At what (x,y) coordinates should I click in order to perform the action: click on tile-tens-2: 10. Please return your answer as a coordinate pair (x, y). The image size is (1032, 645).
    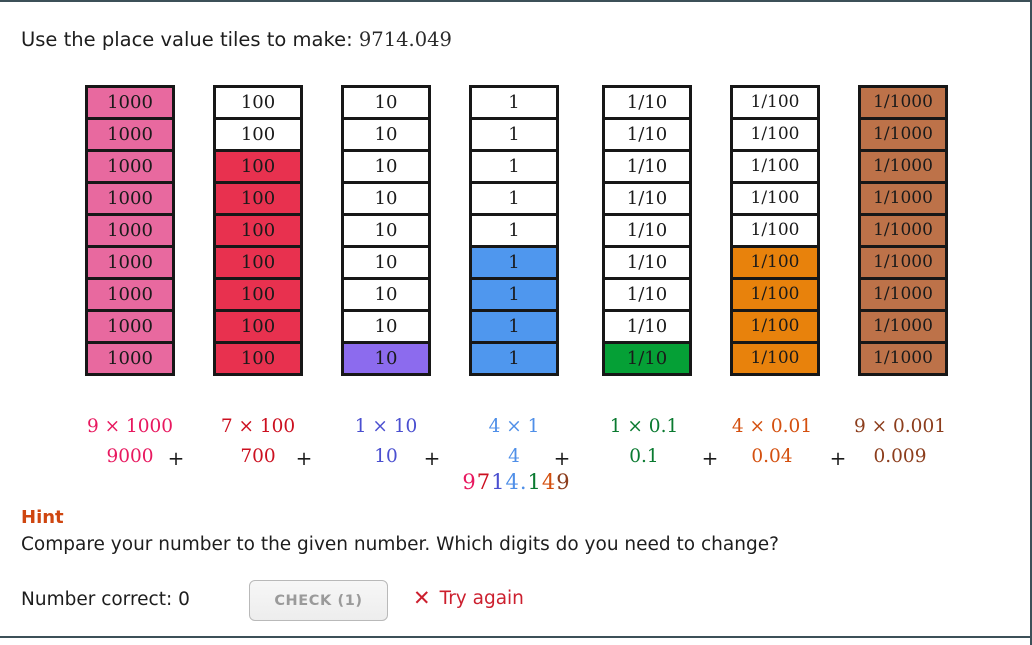
    Looking at the image, I should click on (386, 134).